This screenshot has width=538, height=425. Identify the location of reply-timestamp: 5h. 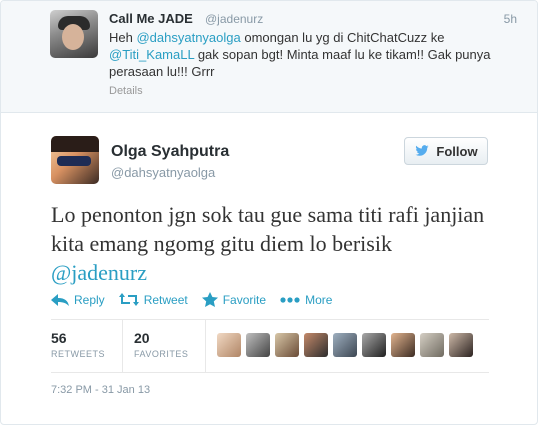
(510, 19).